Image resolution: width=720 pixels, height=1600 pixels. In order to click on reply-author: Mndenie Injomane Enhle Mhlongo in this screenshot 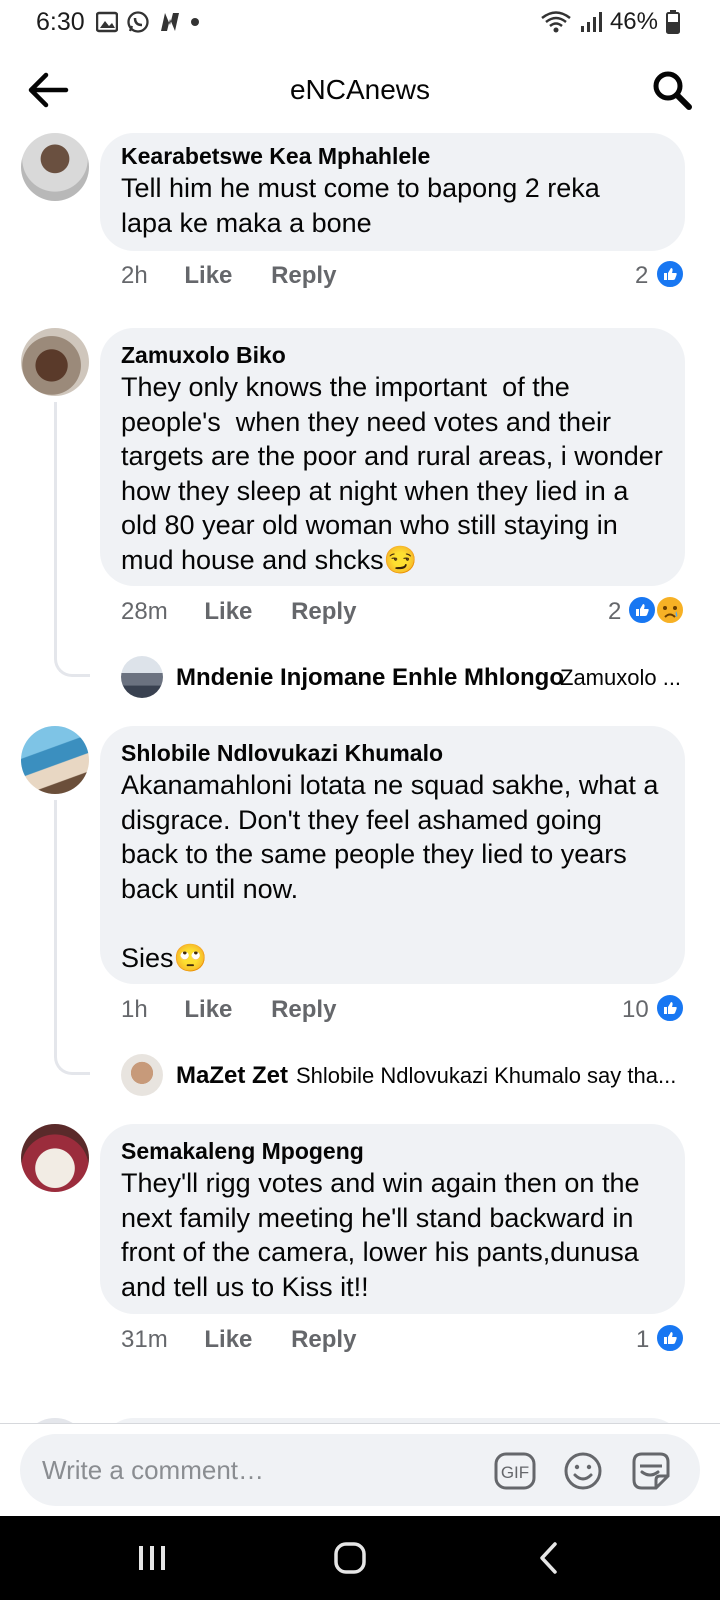, I will do `click(370, 678)`.